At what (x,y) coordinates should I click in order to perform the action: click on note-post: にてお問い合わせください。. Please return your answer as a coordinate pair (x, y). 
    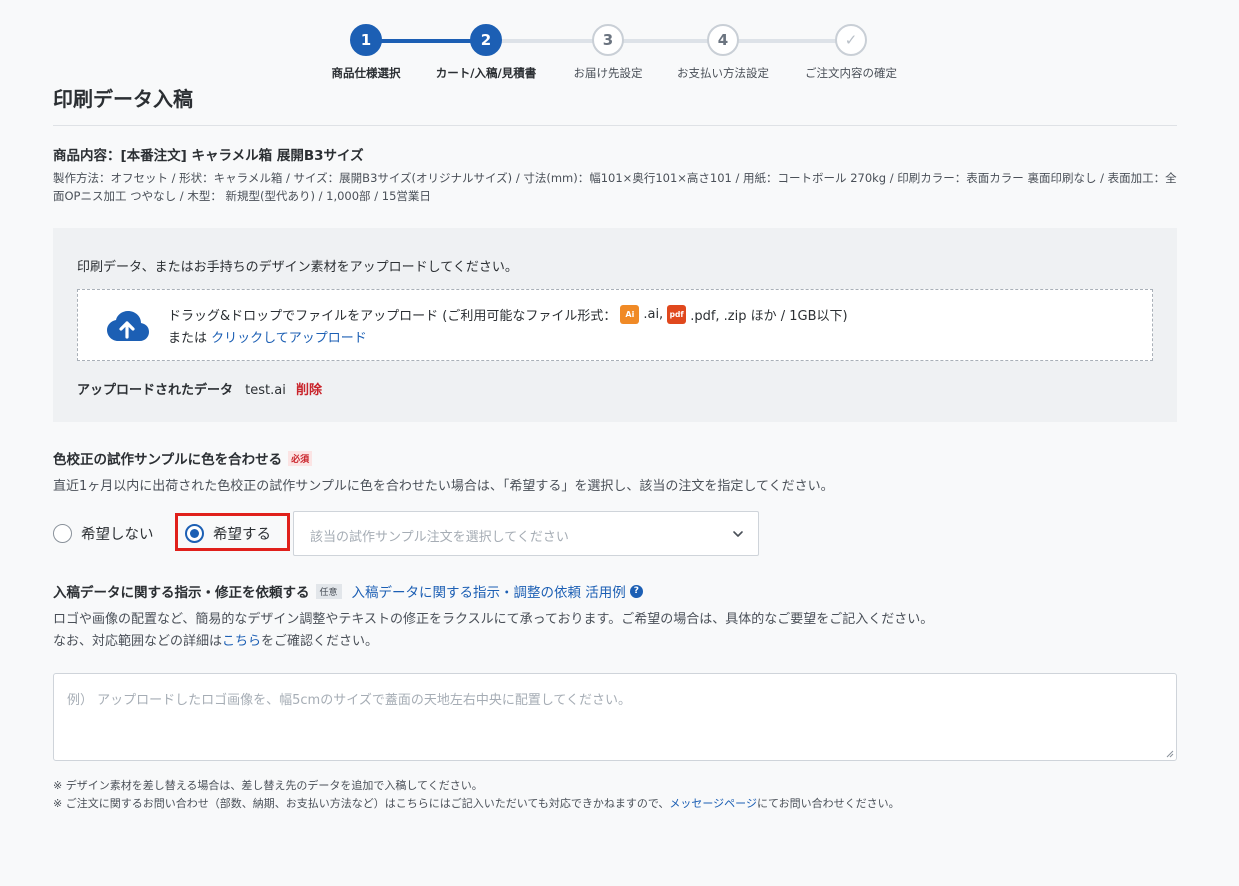
    Looking at the image, I should click on (828, 803).